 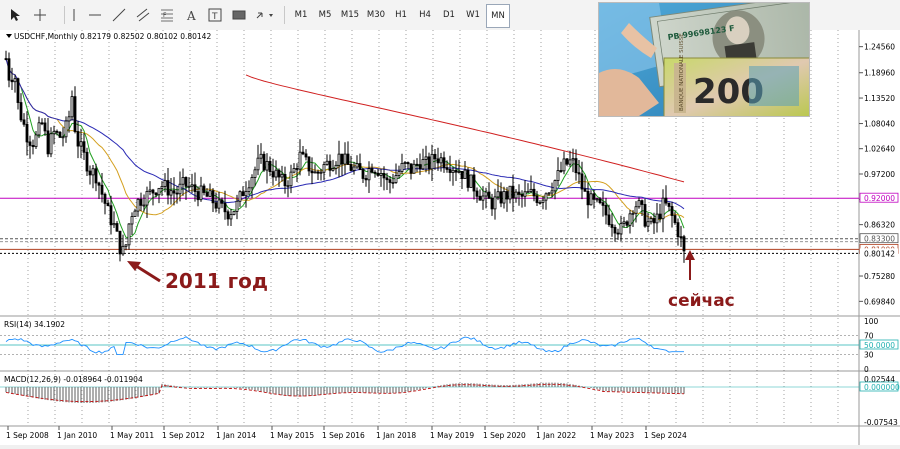 I want to click on time-label: 1 Sep 2012, so click(x=183, y=435).